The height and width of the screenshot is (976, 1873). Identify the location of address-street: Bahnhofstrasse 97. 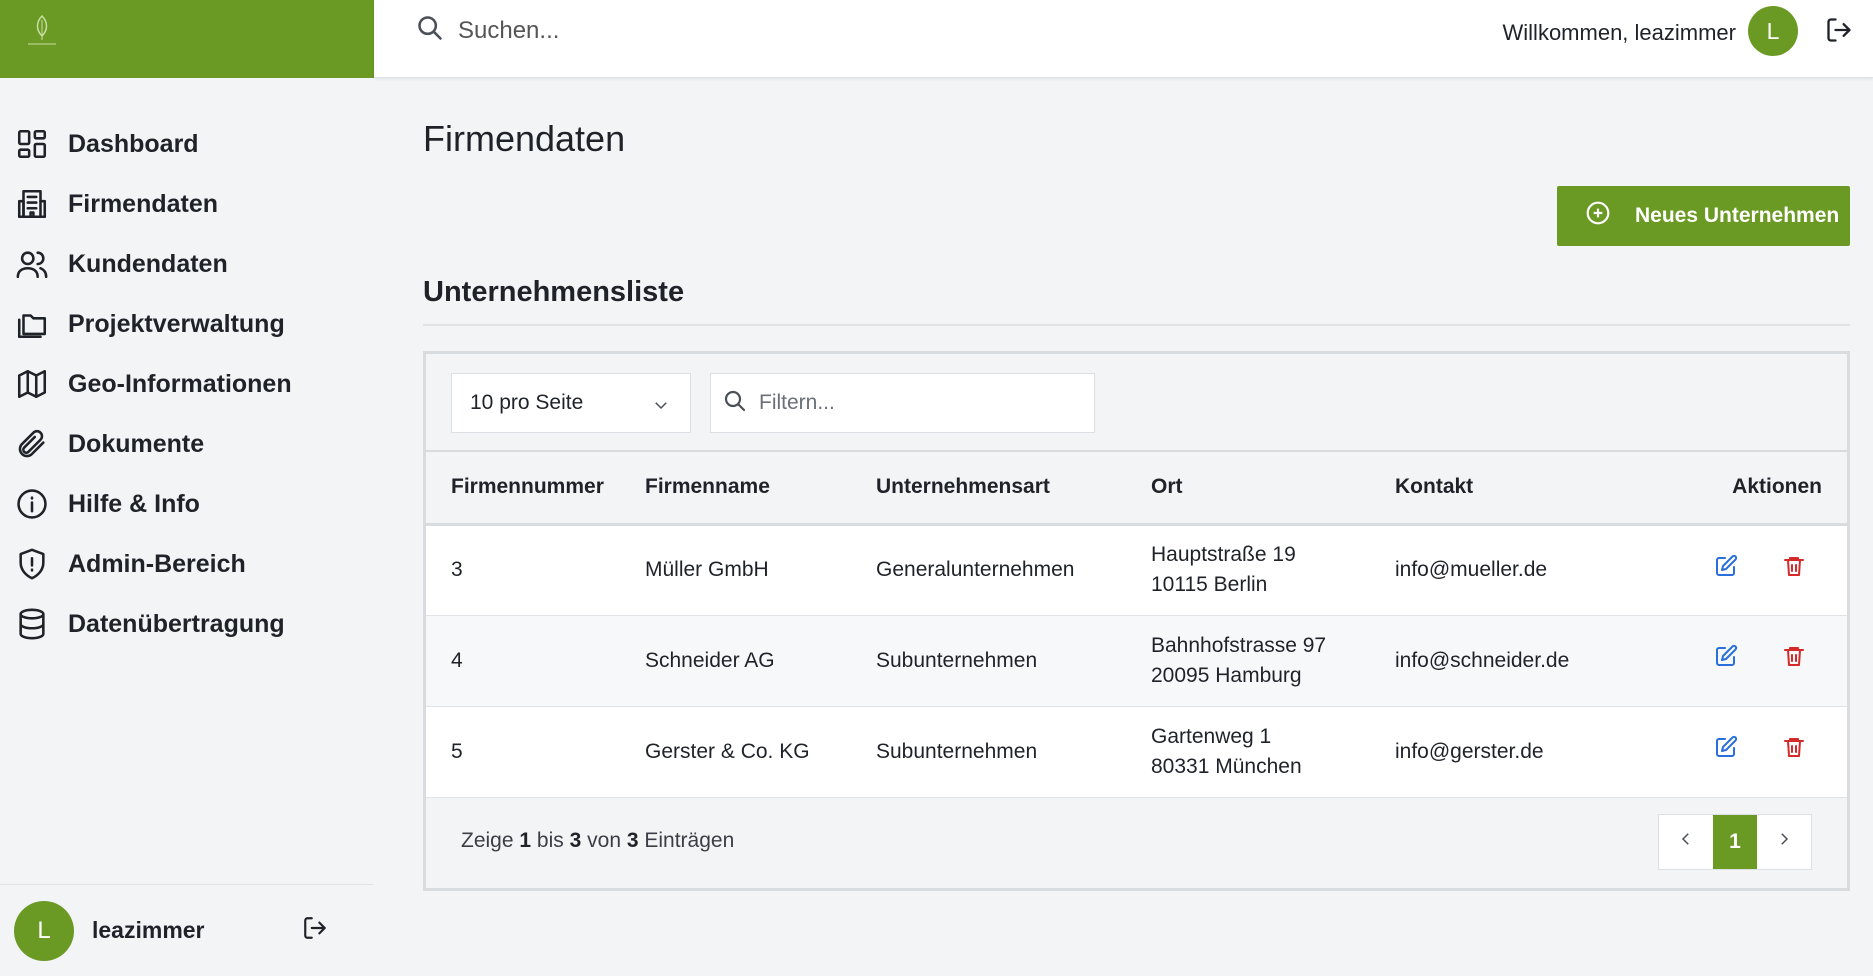
(1239, 645).